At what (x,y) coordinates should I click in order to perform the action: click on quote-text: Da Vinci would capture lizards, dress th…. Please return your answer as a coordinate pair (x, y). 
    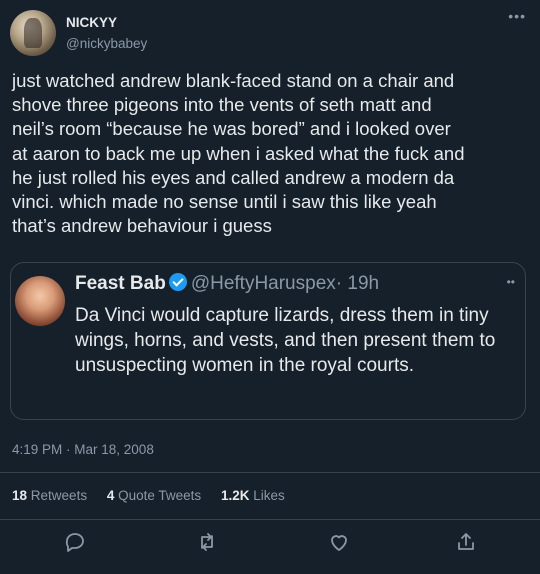
    Looking at the image, I should click on (285, 340).